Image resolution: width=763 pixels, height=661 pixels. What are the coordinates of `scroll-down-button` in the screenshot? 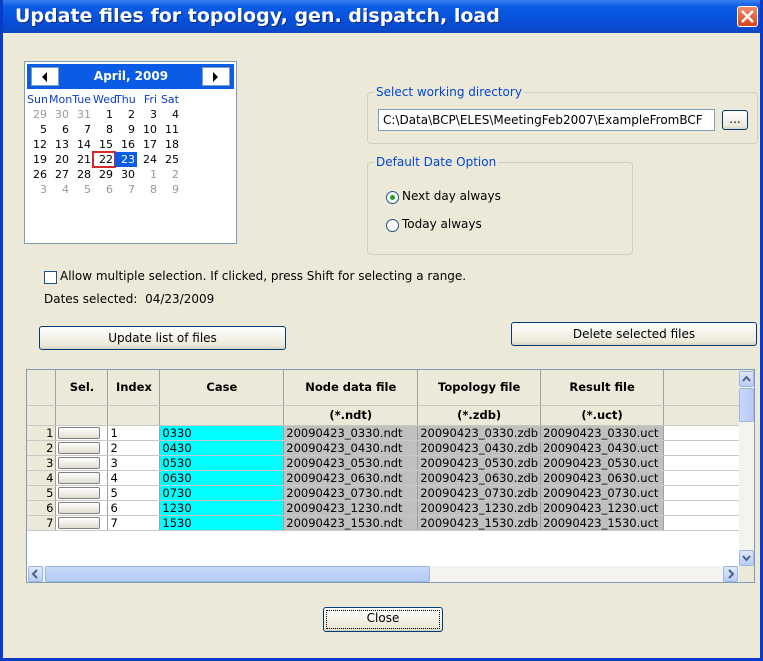 It's located at (746, 558).